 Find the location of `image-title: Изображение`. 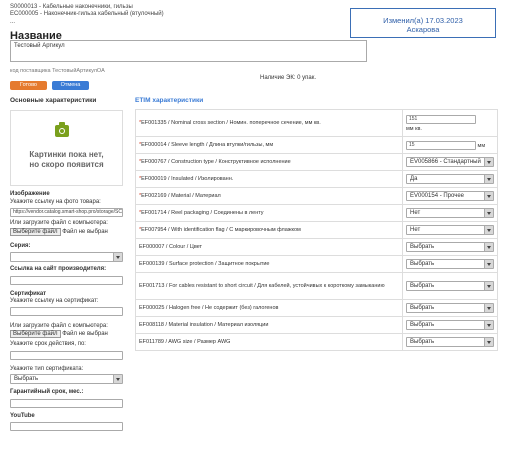

image-title: Изображение is located at coordinates (30, 194).